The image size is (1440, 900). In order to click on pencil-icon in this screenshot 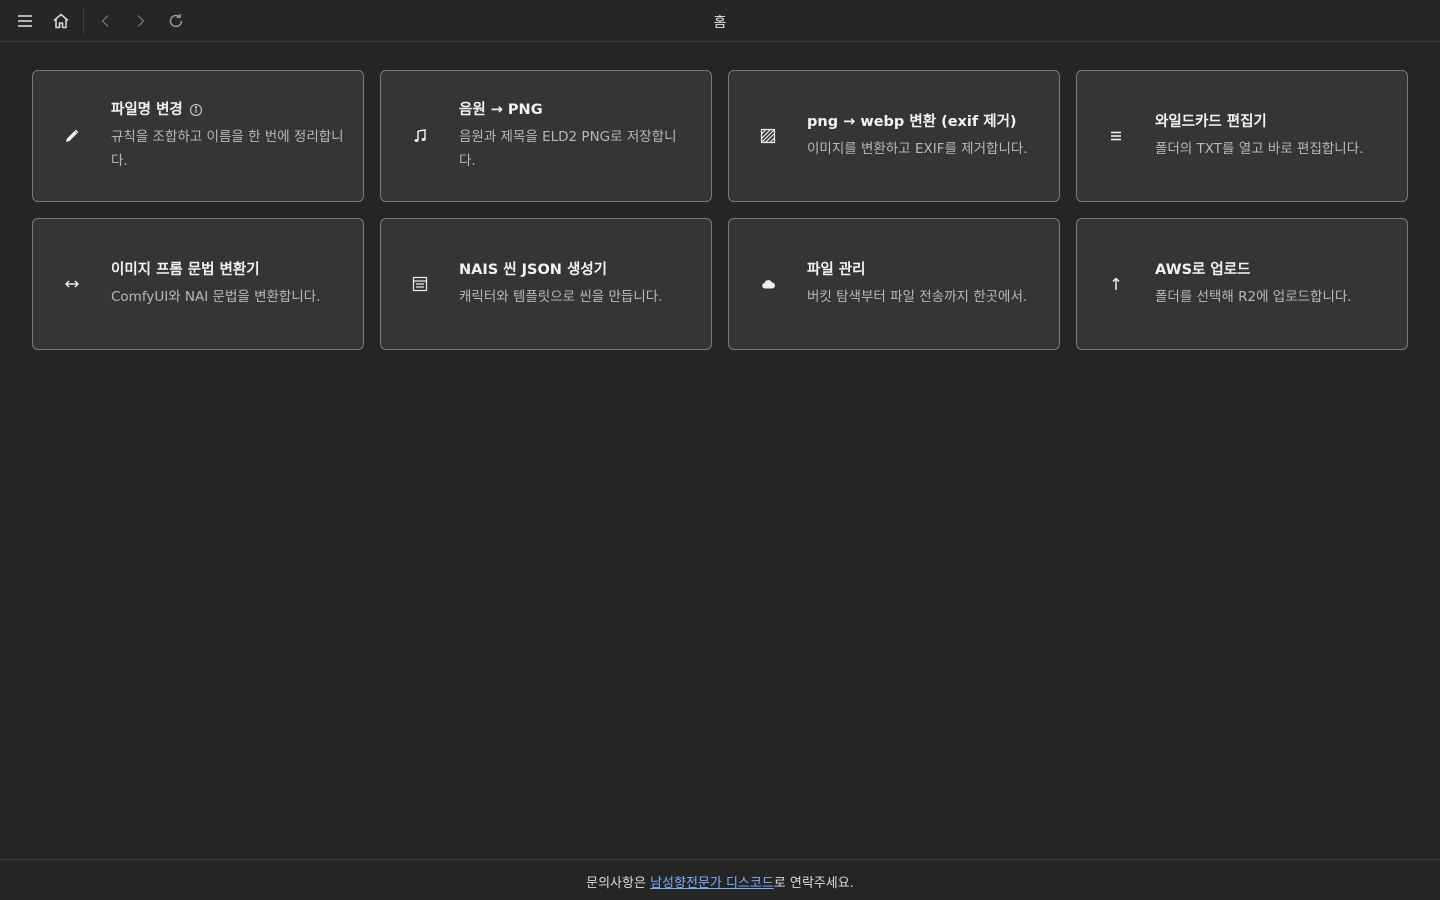, I will do `click(72, 136)`.